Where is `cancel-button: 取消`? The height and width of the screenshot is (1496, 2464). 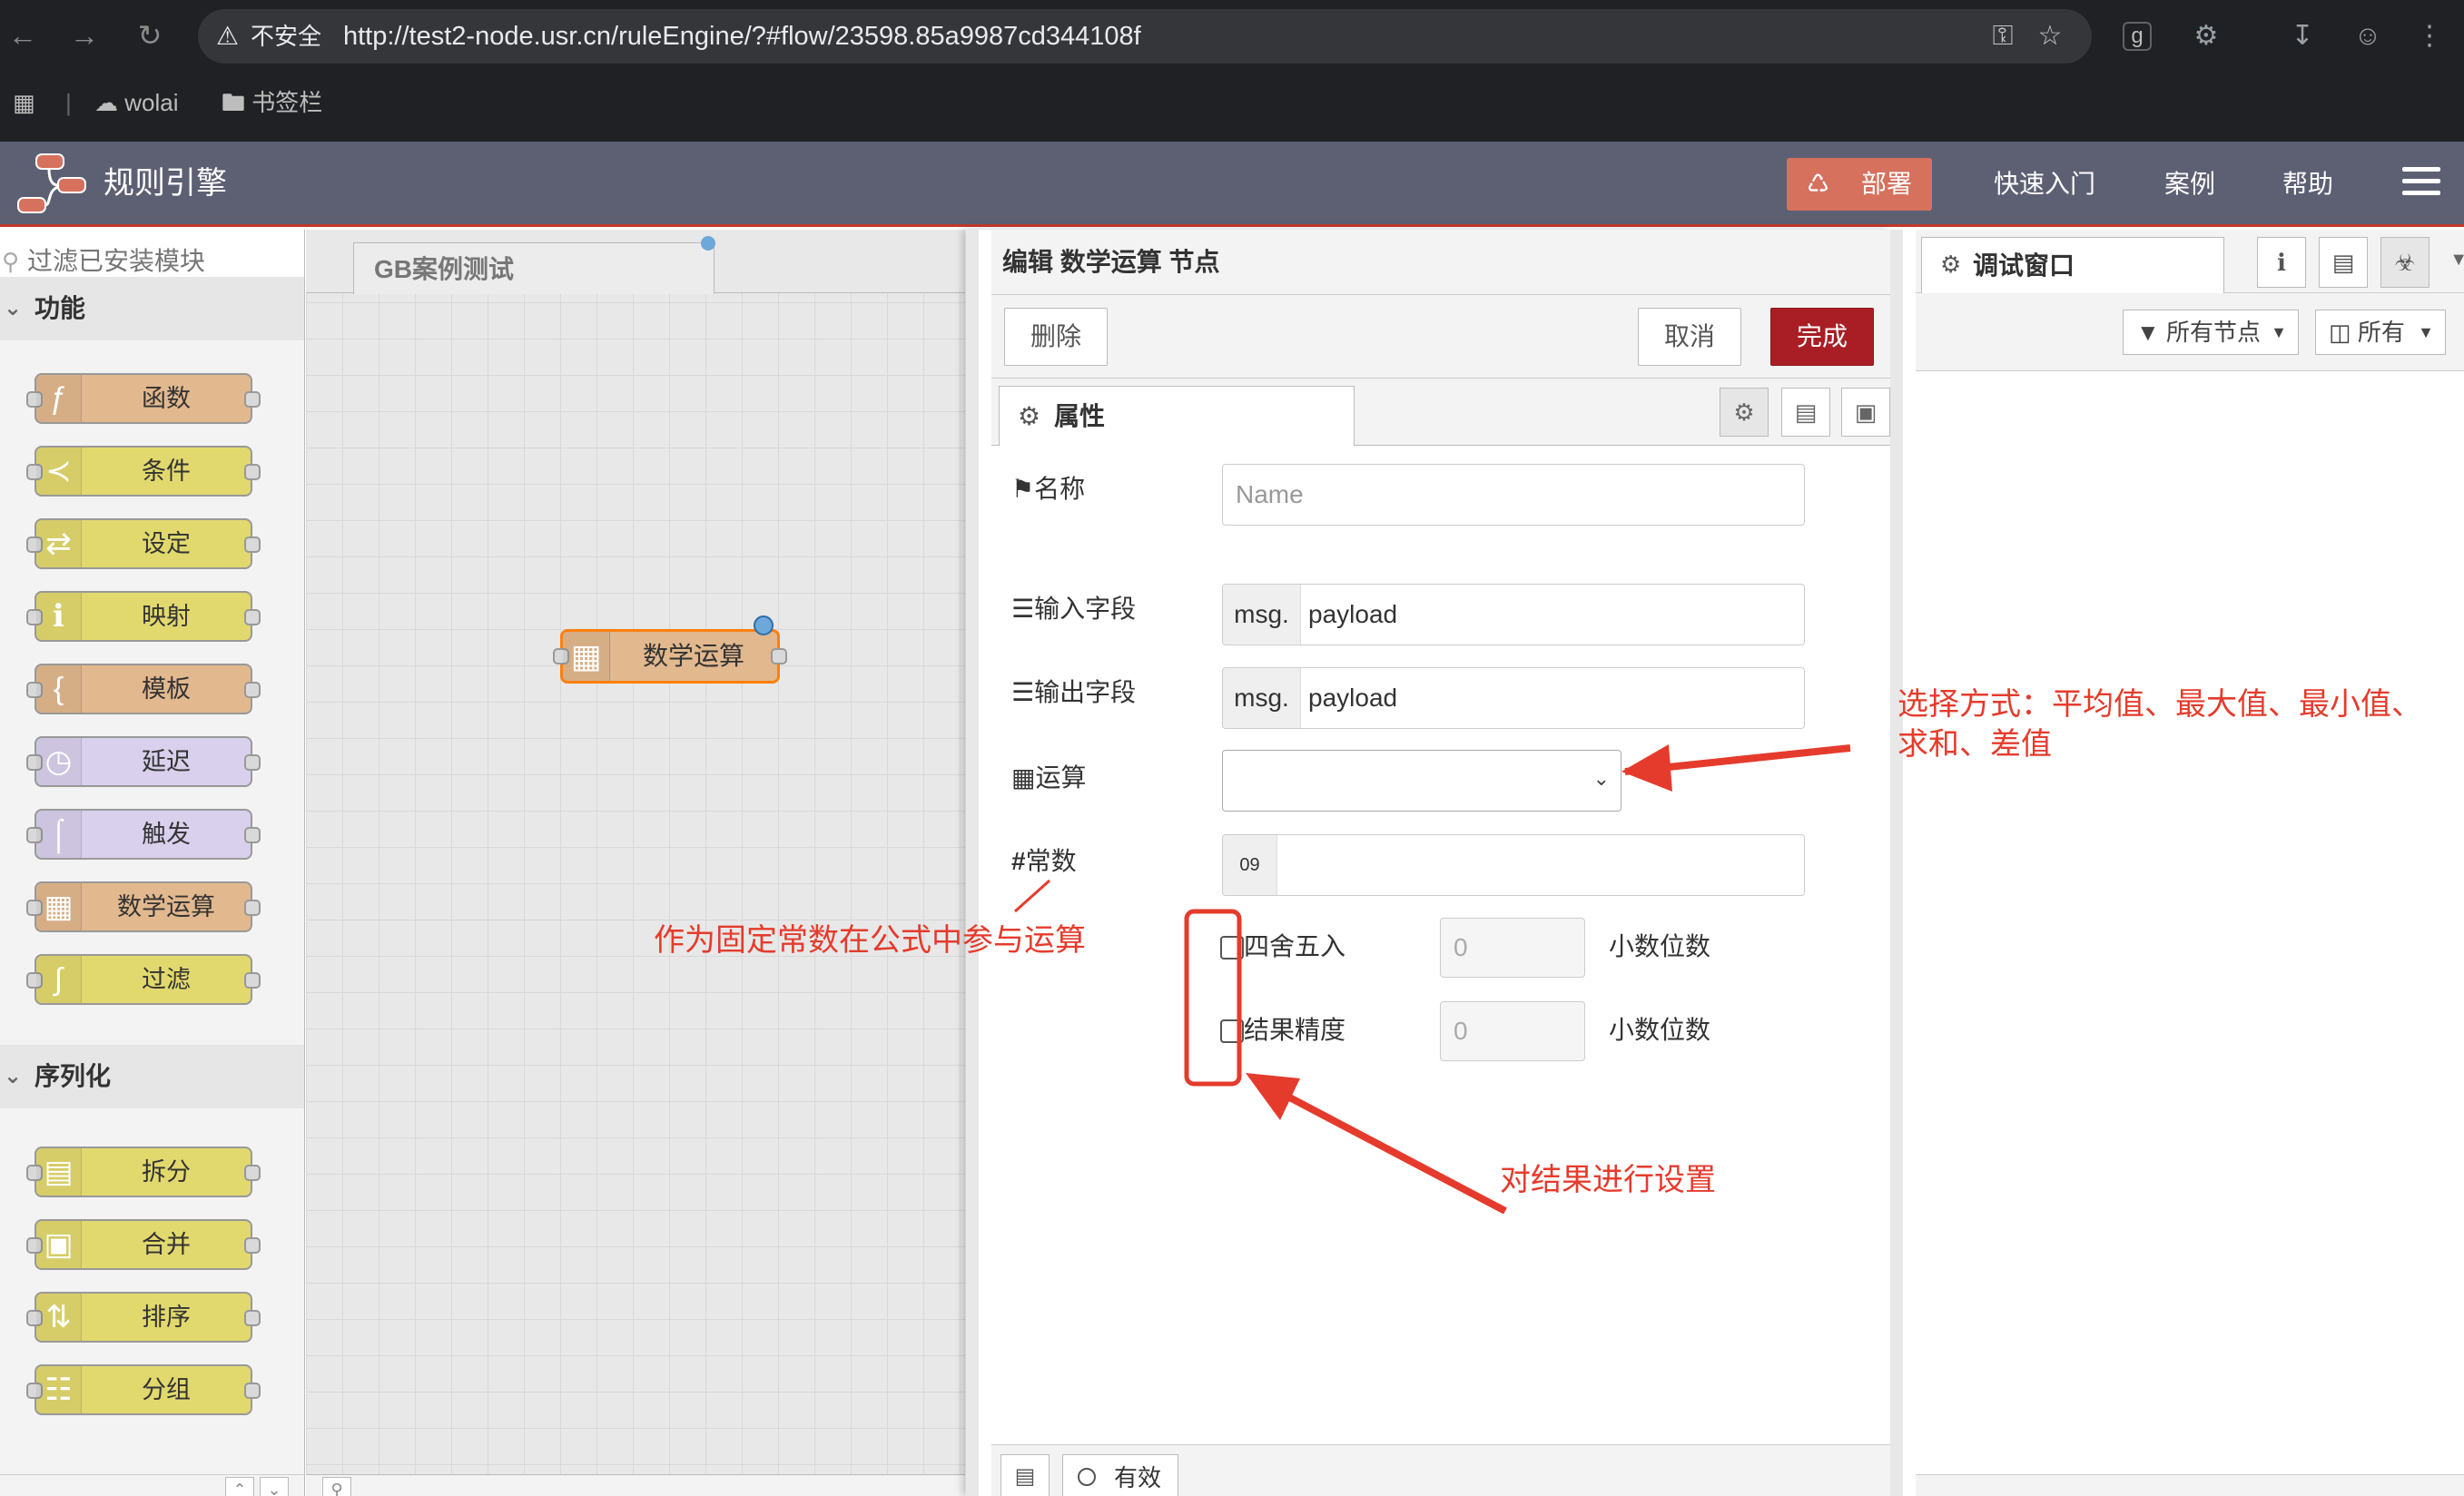
cancel-button: 取消 is located at coordinates (1689, 337).